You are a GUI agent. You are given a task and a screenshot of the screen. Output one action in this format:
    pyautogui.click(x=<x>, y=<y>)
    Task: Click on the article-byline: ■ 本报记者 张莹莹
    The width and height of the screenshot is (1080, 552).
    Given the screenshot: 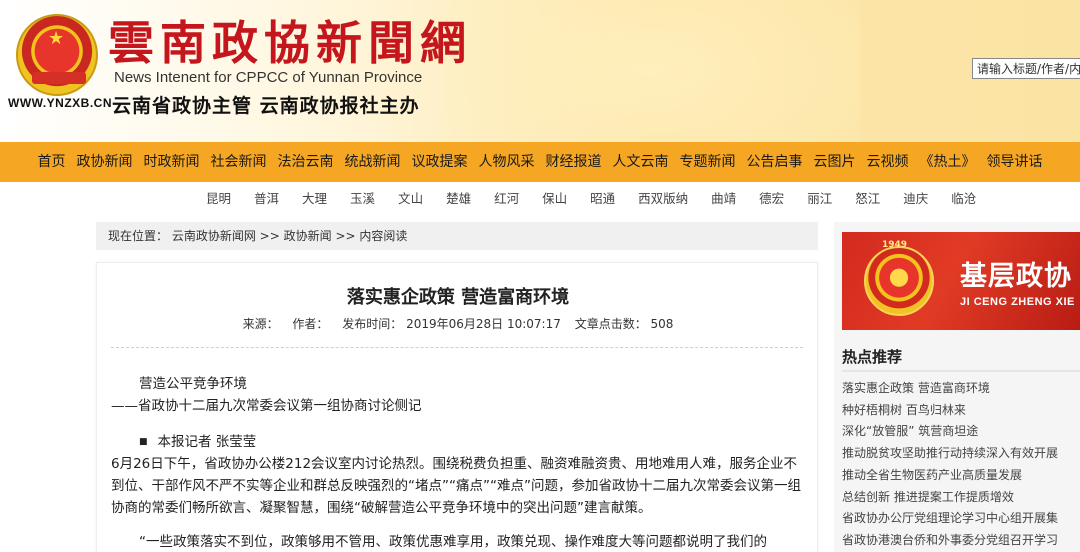 What is the action you would take?
    pyautogui.click(x=457, y=442)
    